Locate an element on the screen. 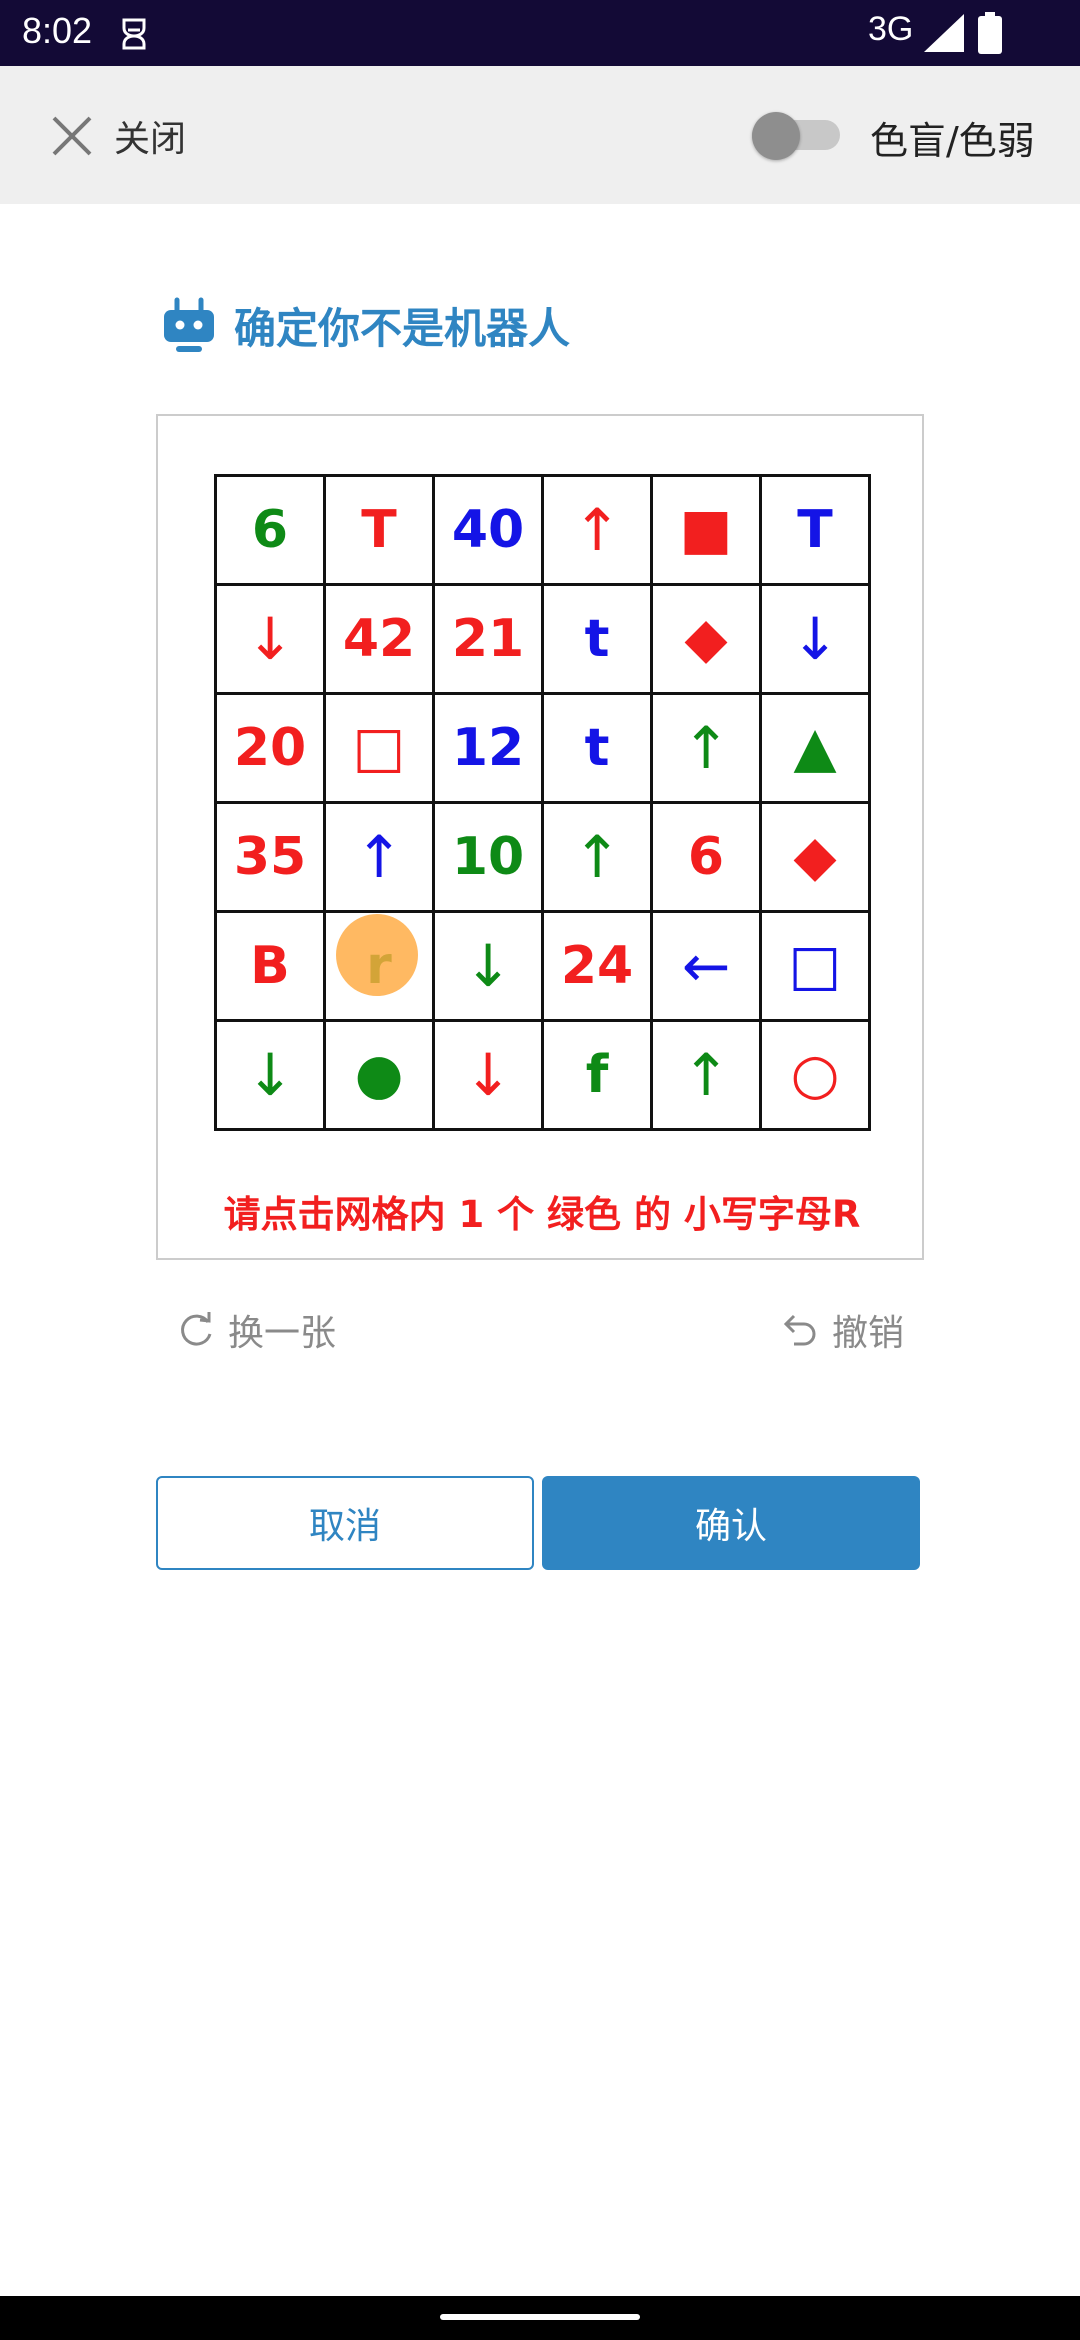 This screenshot has height=2340, width=1080. captcha-cell-glyph: ▲ is located at coordinates (815, 747).